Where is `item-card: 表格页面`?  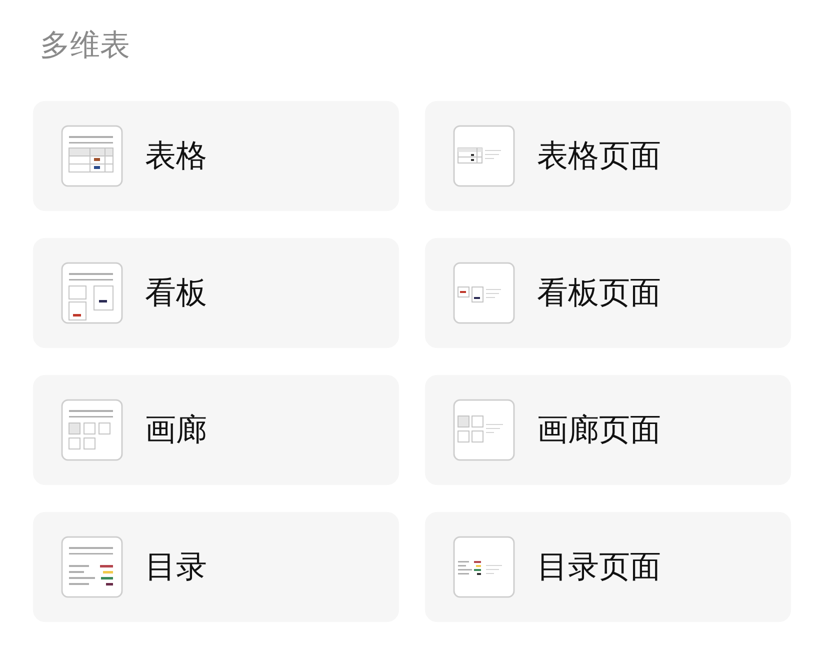 item-card: 表格页面 is located at coordinates (608, 156).